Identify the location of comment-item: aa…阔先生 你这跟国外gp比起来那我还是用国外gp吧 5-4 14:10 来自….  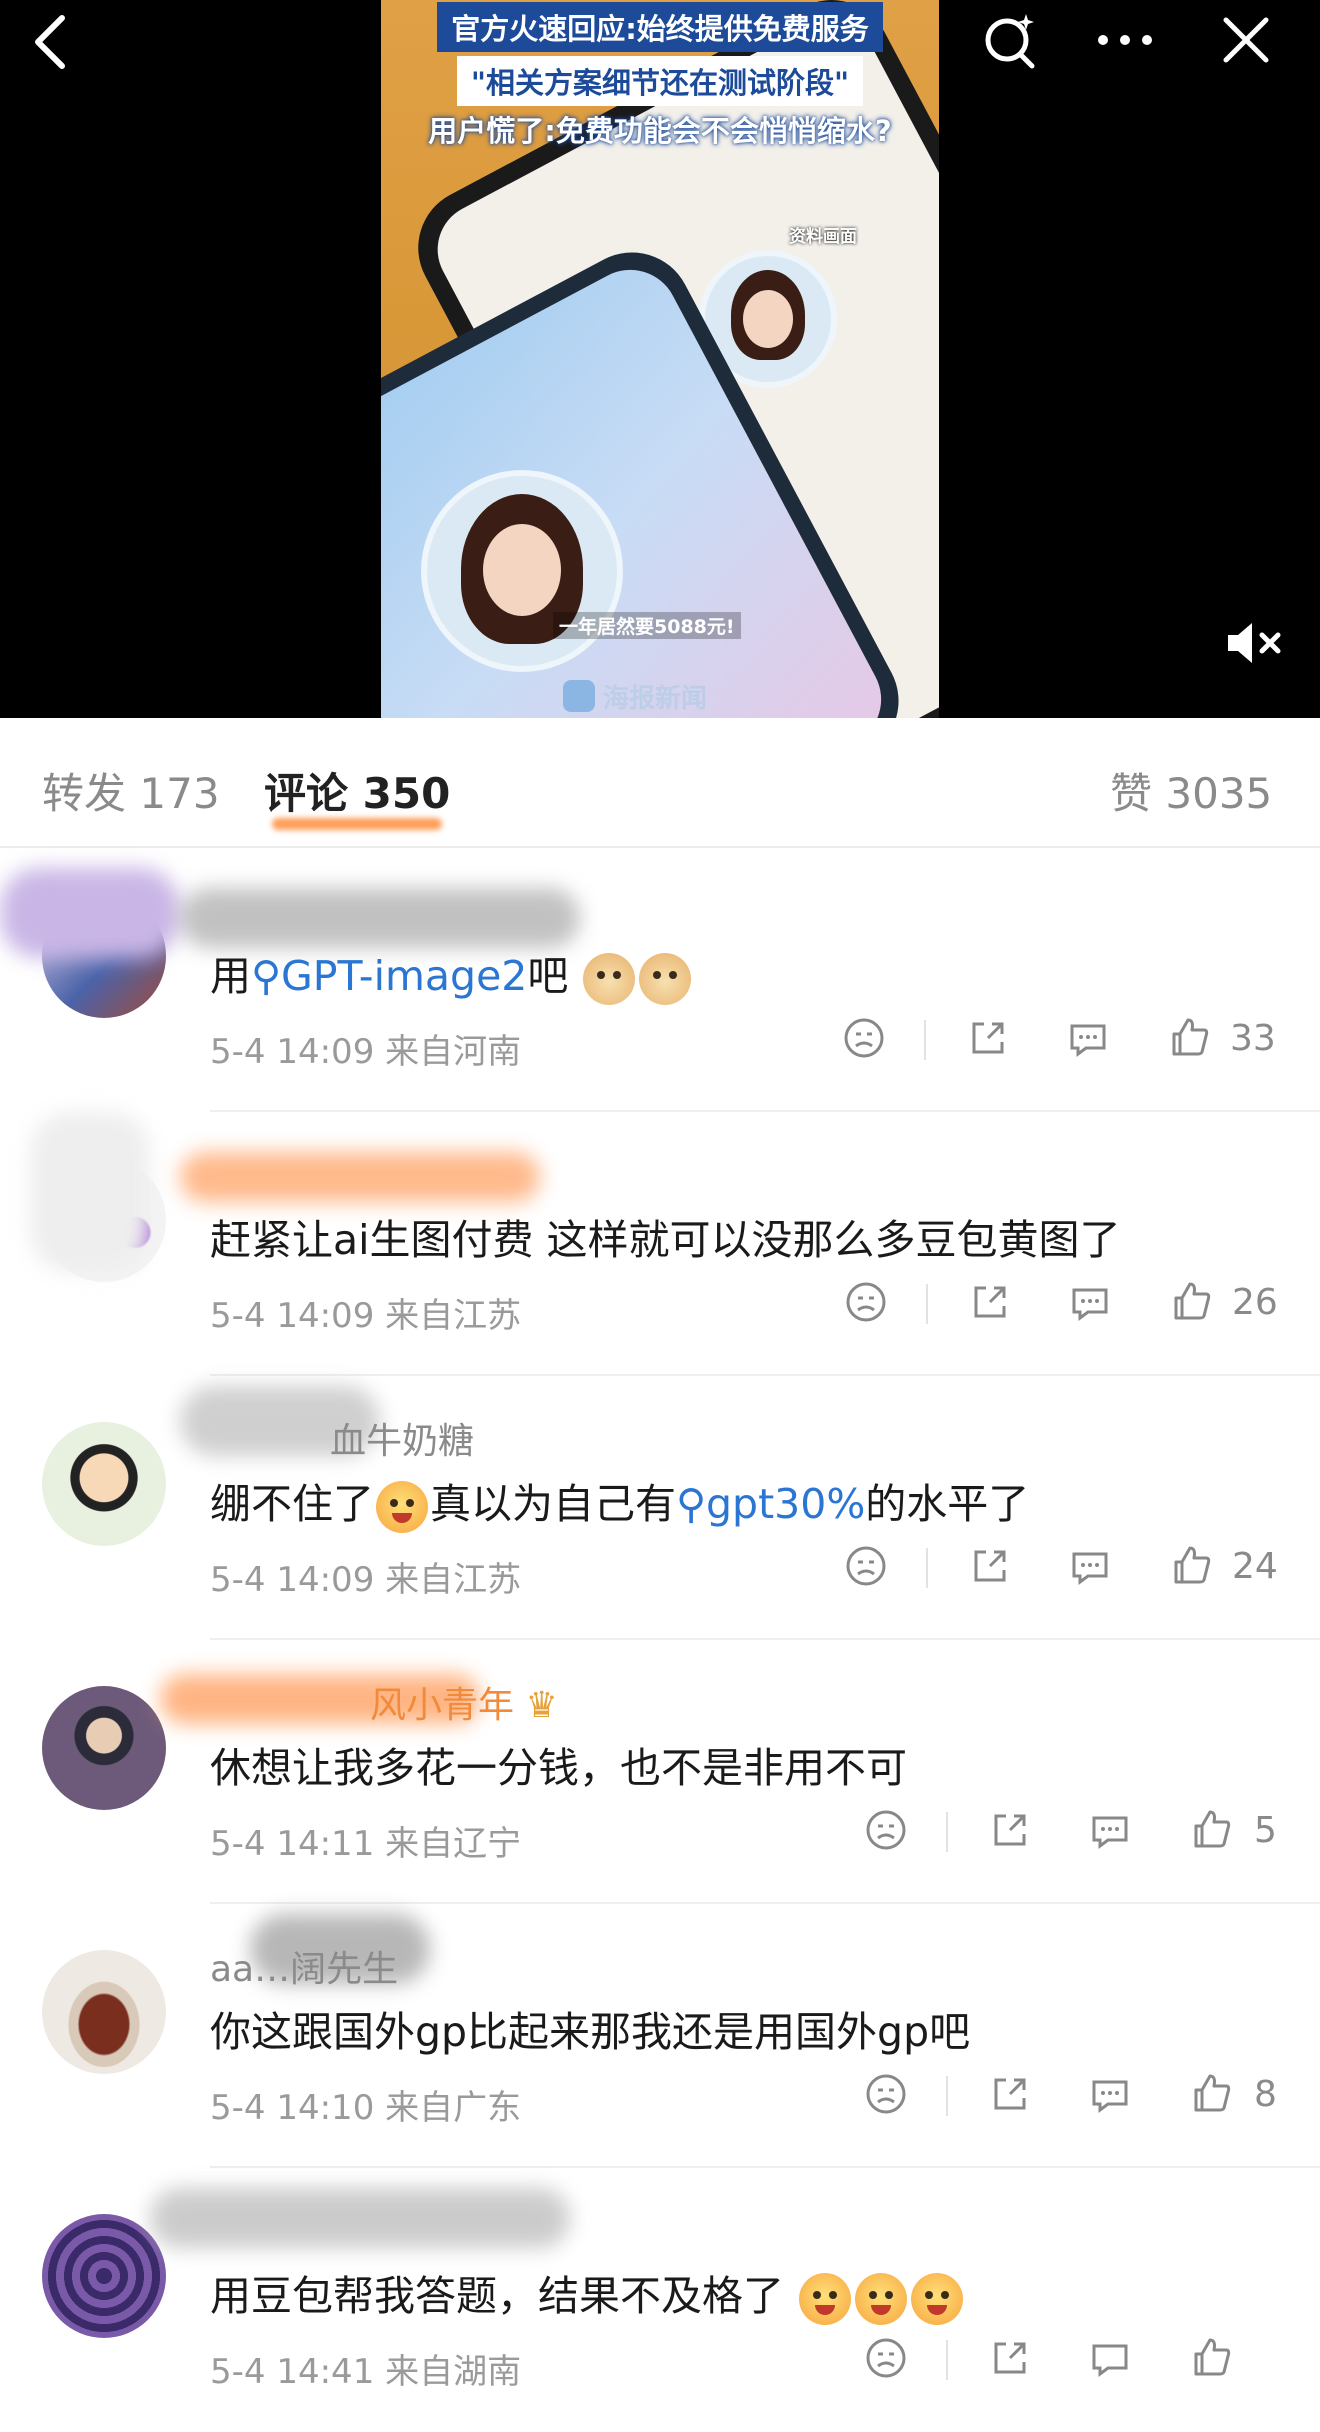
(660, 2036).